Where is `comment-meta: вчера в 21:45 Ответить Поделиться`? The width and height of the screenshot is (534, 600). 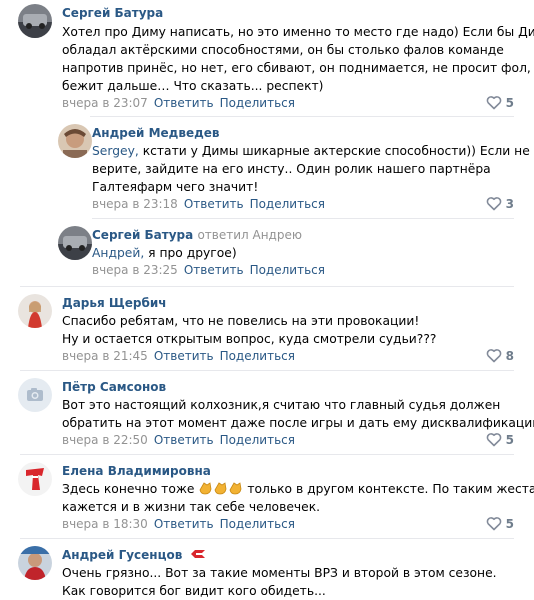 comment-meta: вчера в 21:45 Ответить Поделиться is located at coordinates (178, 356).